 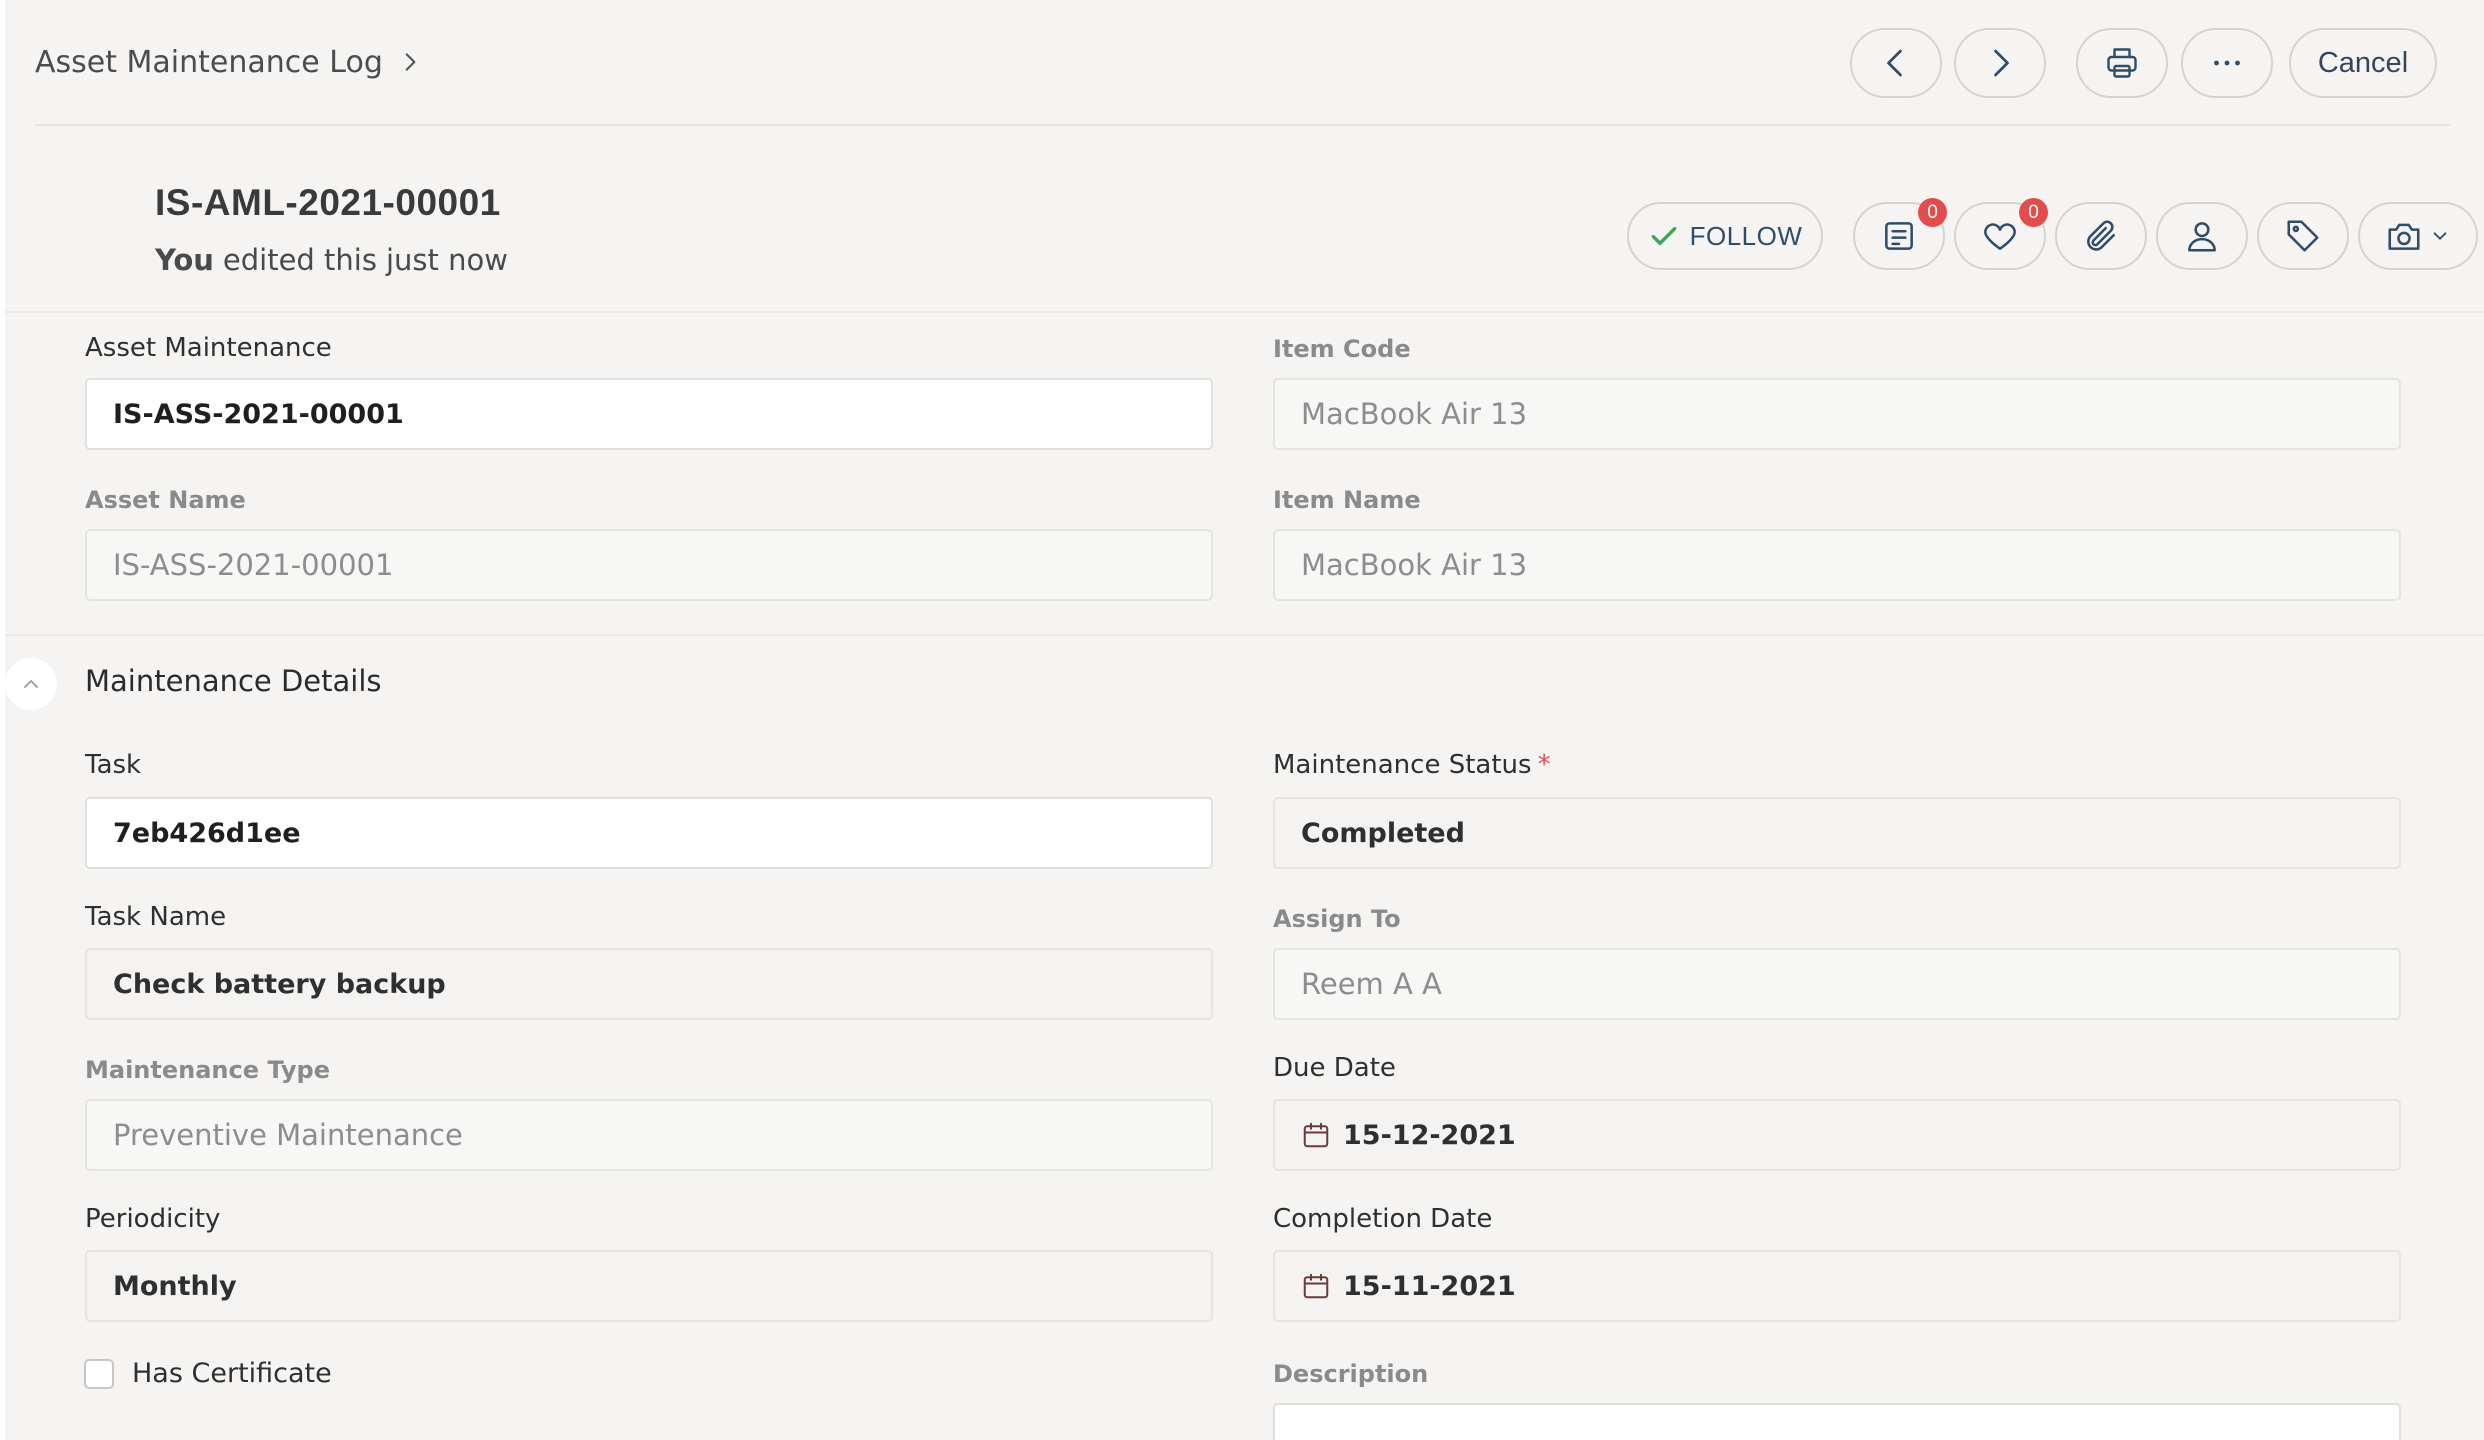 I want to click on previous-button, so click(x=1896, y=63).